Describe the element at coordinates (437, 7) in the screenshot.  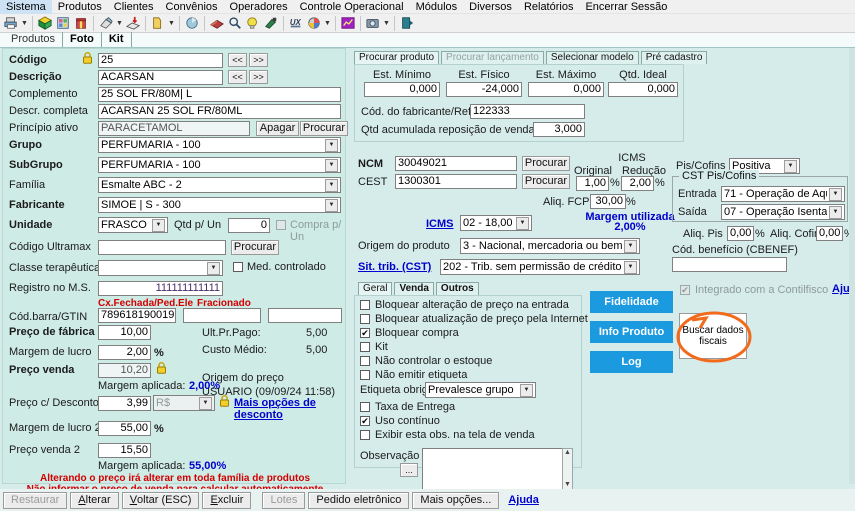
I see `menu-item-m-dulos: Módulos` at that location.